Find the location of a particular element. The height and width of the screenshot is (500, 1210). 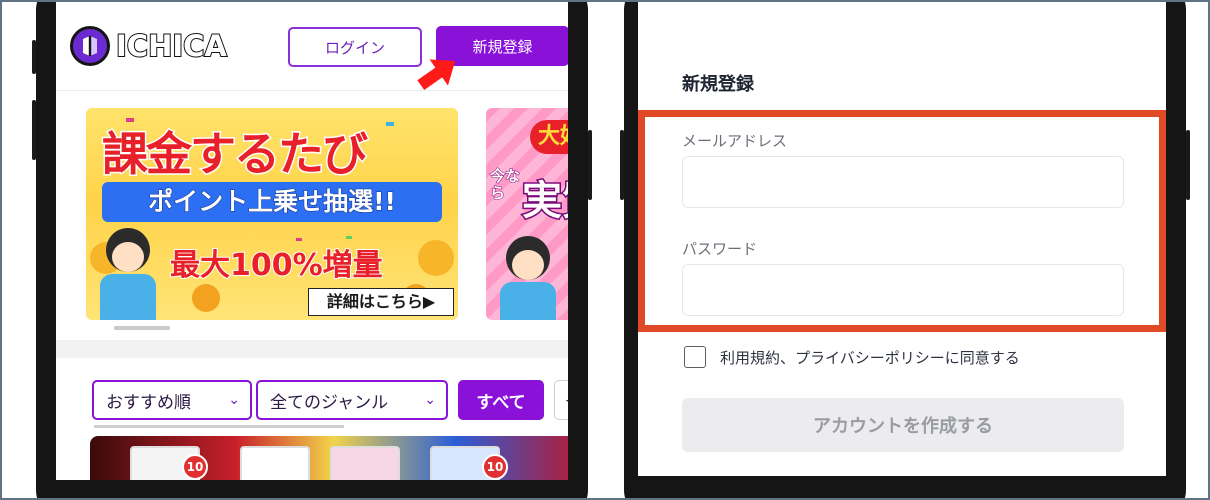

banner-detail-link: 詳細はこちら▶ is located at coordinates (381, 302).